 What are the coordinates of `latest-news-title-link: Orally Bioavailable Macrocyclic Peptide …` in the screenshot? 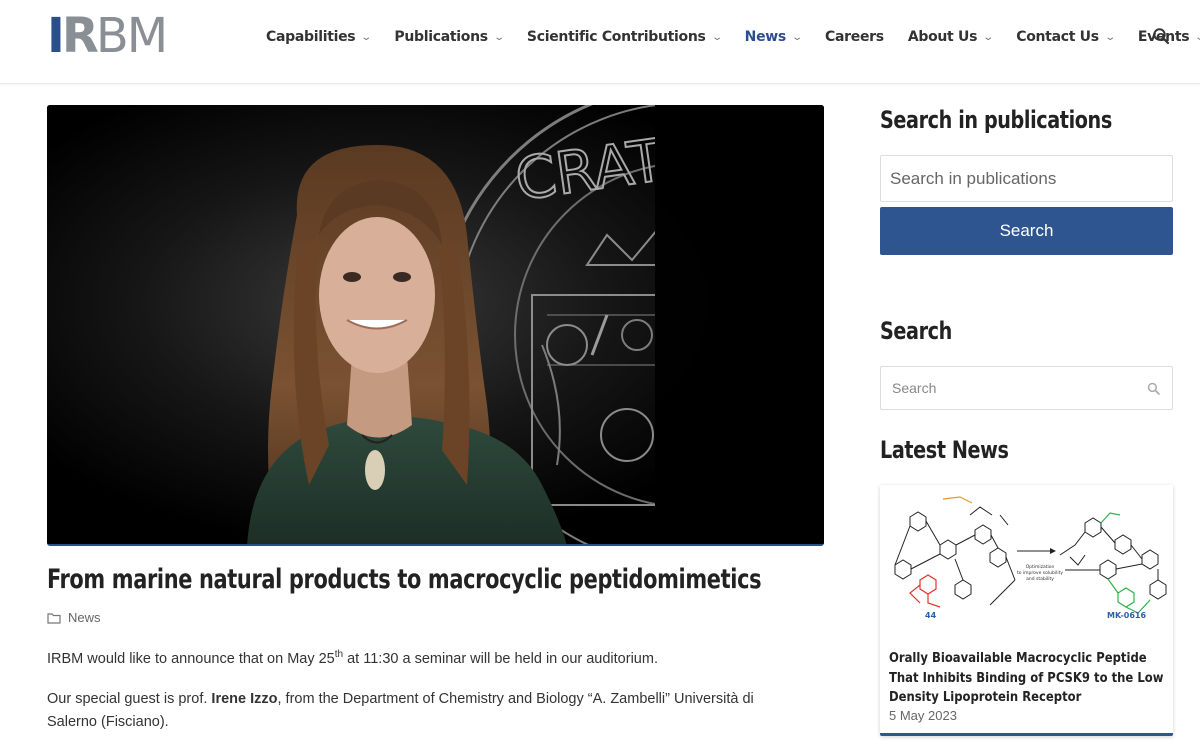 It's located at (1026, 678).